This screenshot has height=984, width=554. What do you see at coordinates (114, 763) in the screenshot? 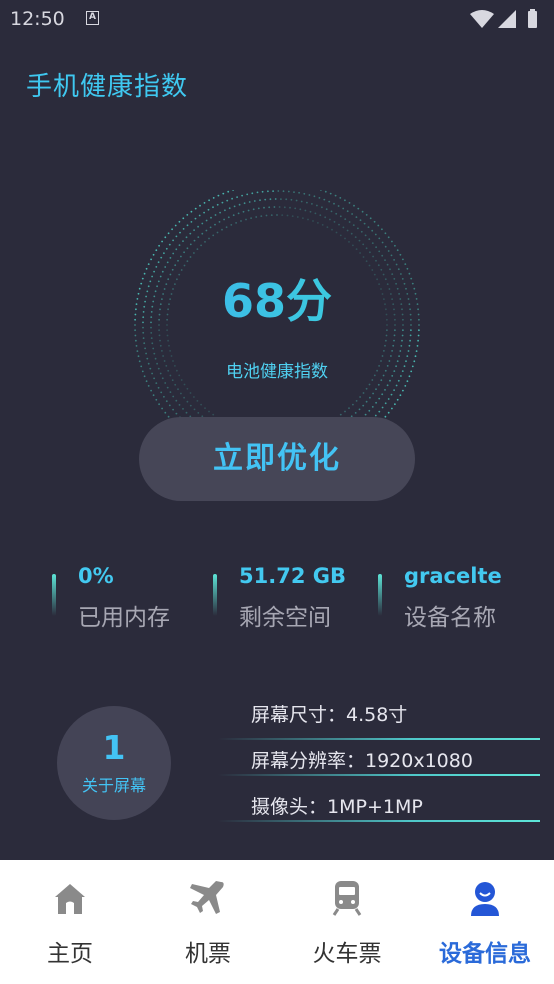
I see `about-screen-badge: 1 关于屏幕` at bounding box center [114, 763].